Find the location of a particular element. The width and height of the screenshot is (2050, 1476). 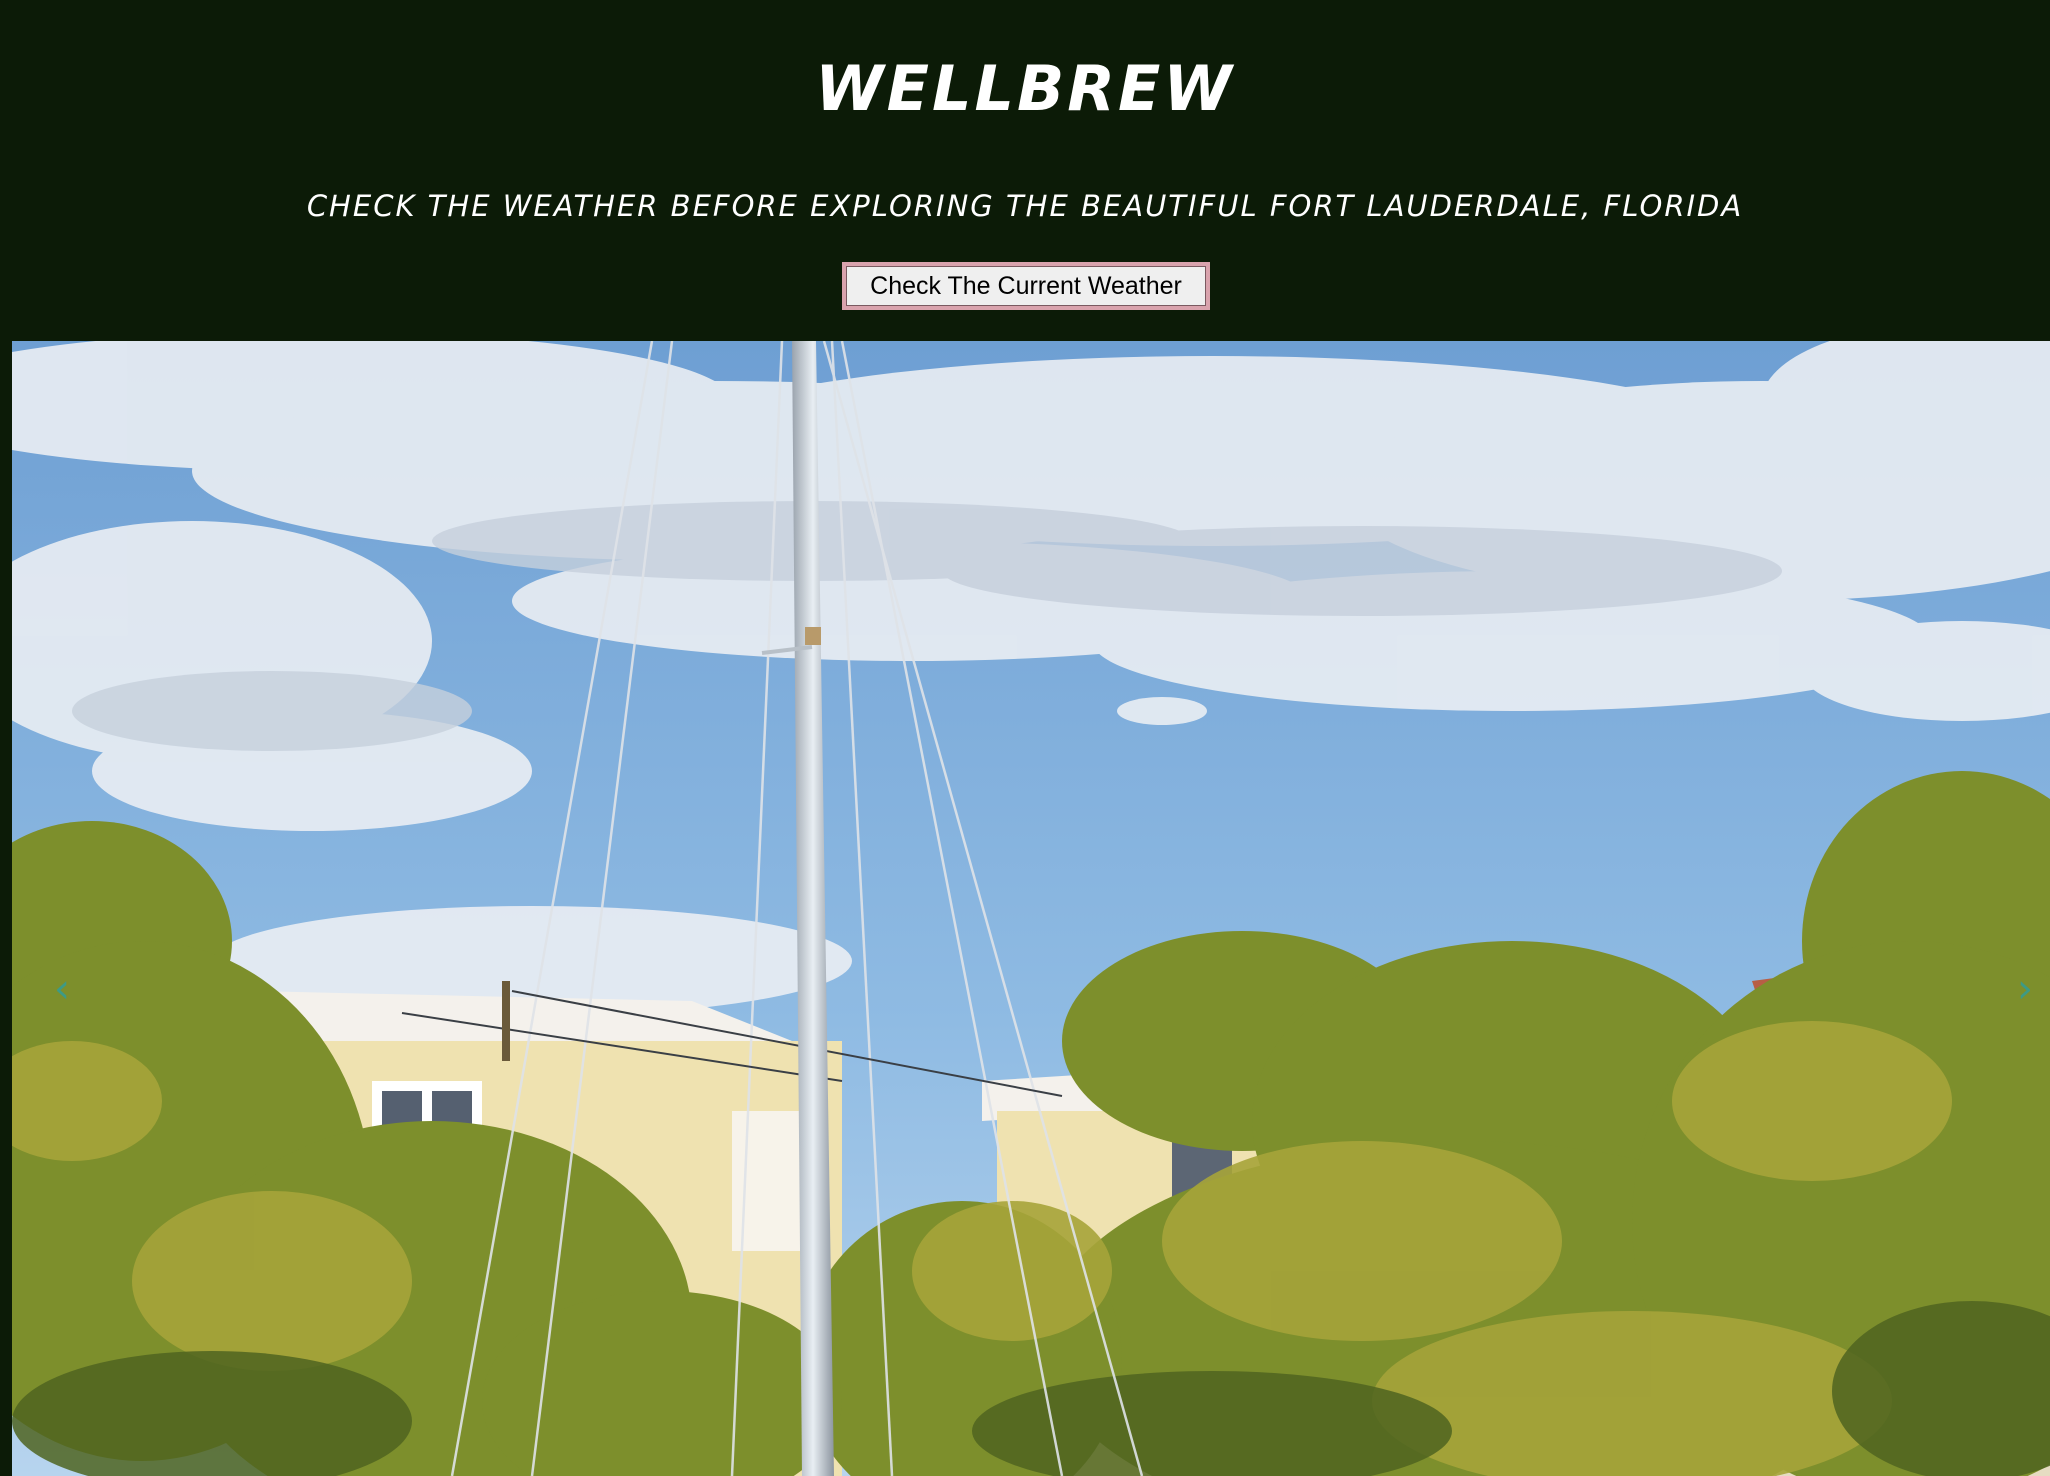

chevron-right-icon: › is located at coordinates (2025, 989).